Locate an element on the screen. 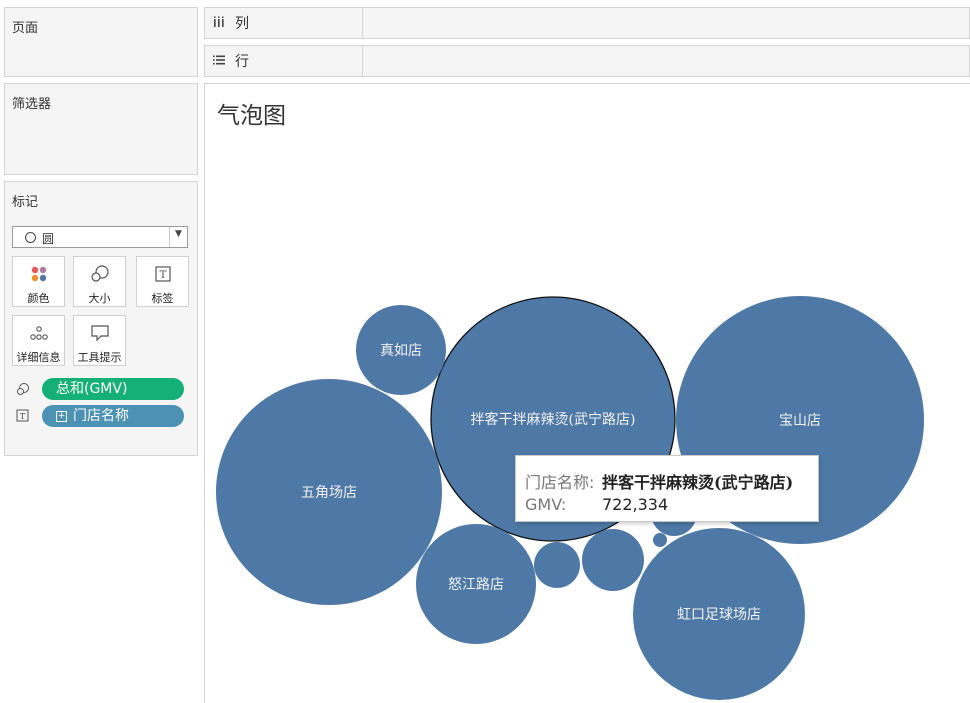 This screenshot has width=970, height=703. bubble-label: 真如店 is located at coordinates (401, 351).